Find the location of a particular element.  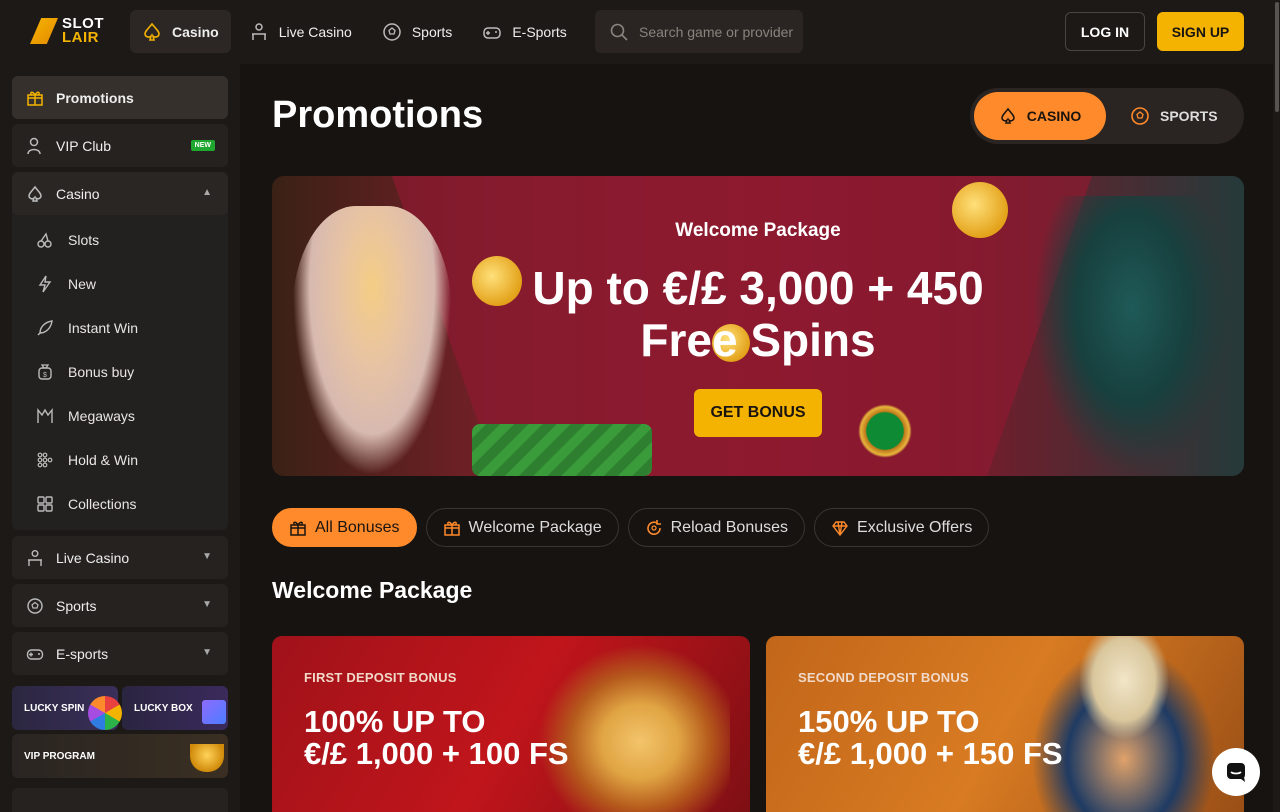

nav-sports: Sports is located at coordinates (417, 31).